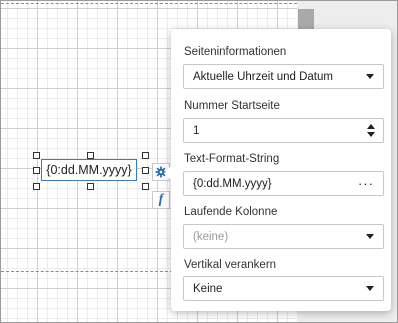 The width and height of the screenshot is (398, 323). I want to click on running-band-select: (keine), so click(283, 236).